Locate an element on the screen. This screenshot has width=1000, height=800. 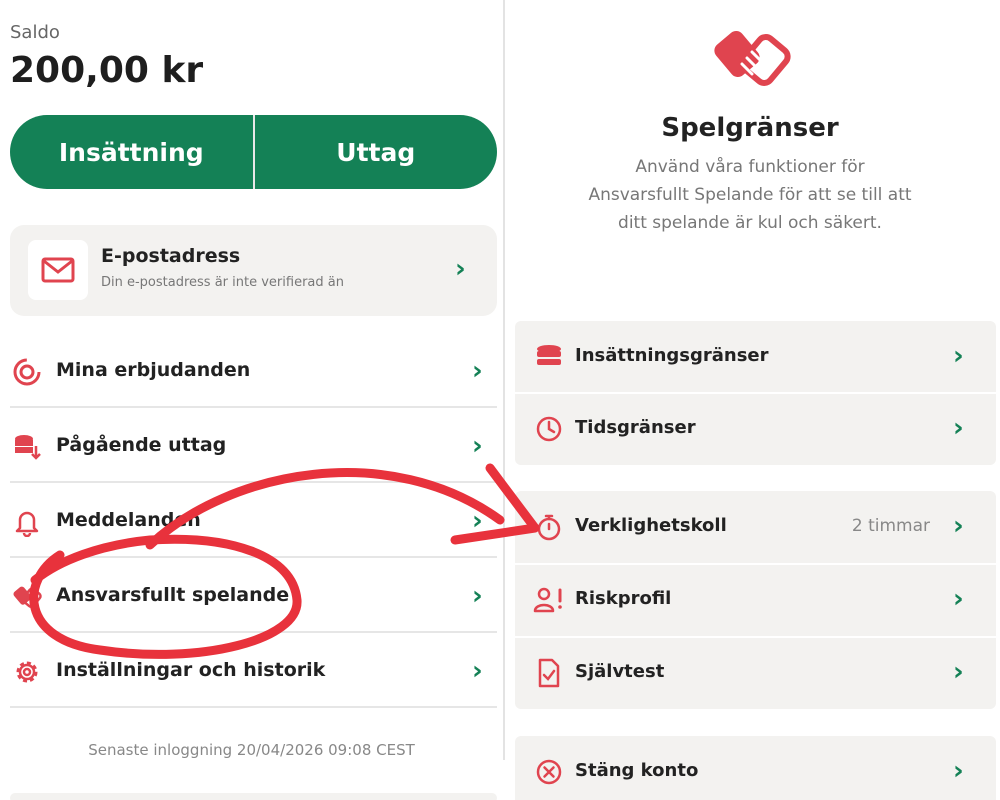
menu-item-label: Pågående uttag is located at coordinates (141, 445).